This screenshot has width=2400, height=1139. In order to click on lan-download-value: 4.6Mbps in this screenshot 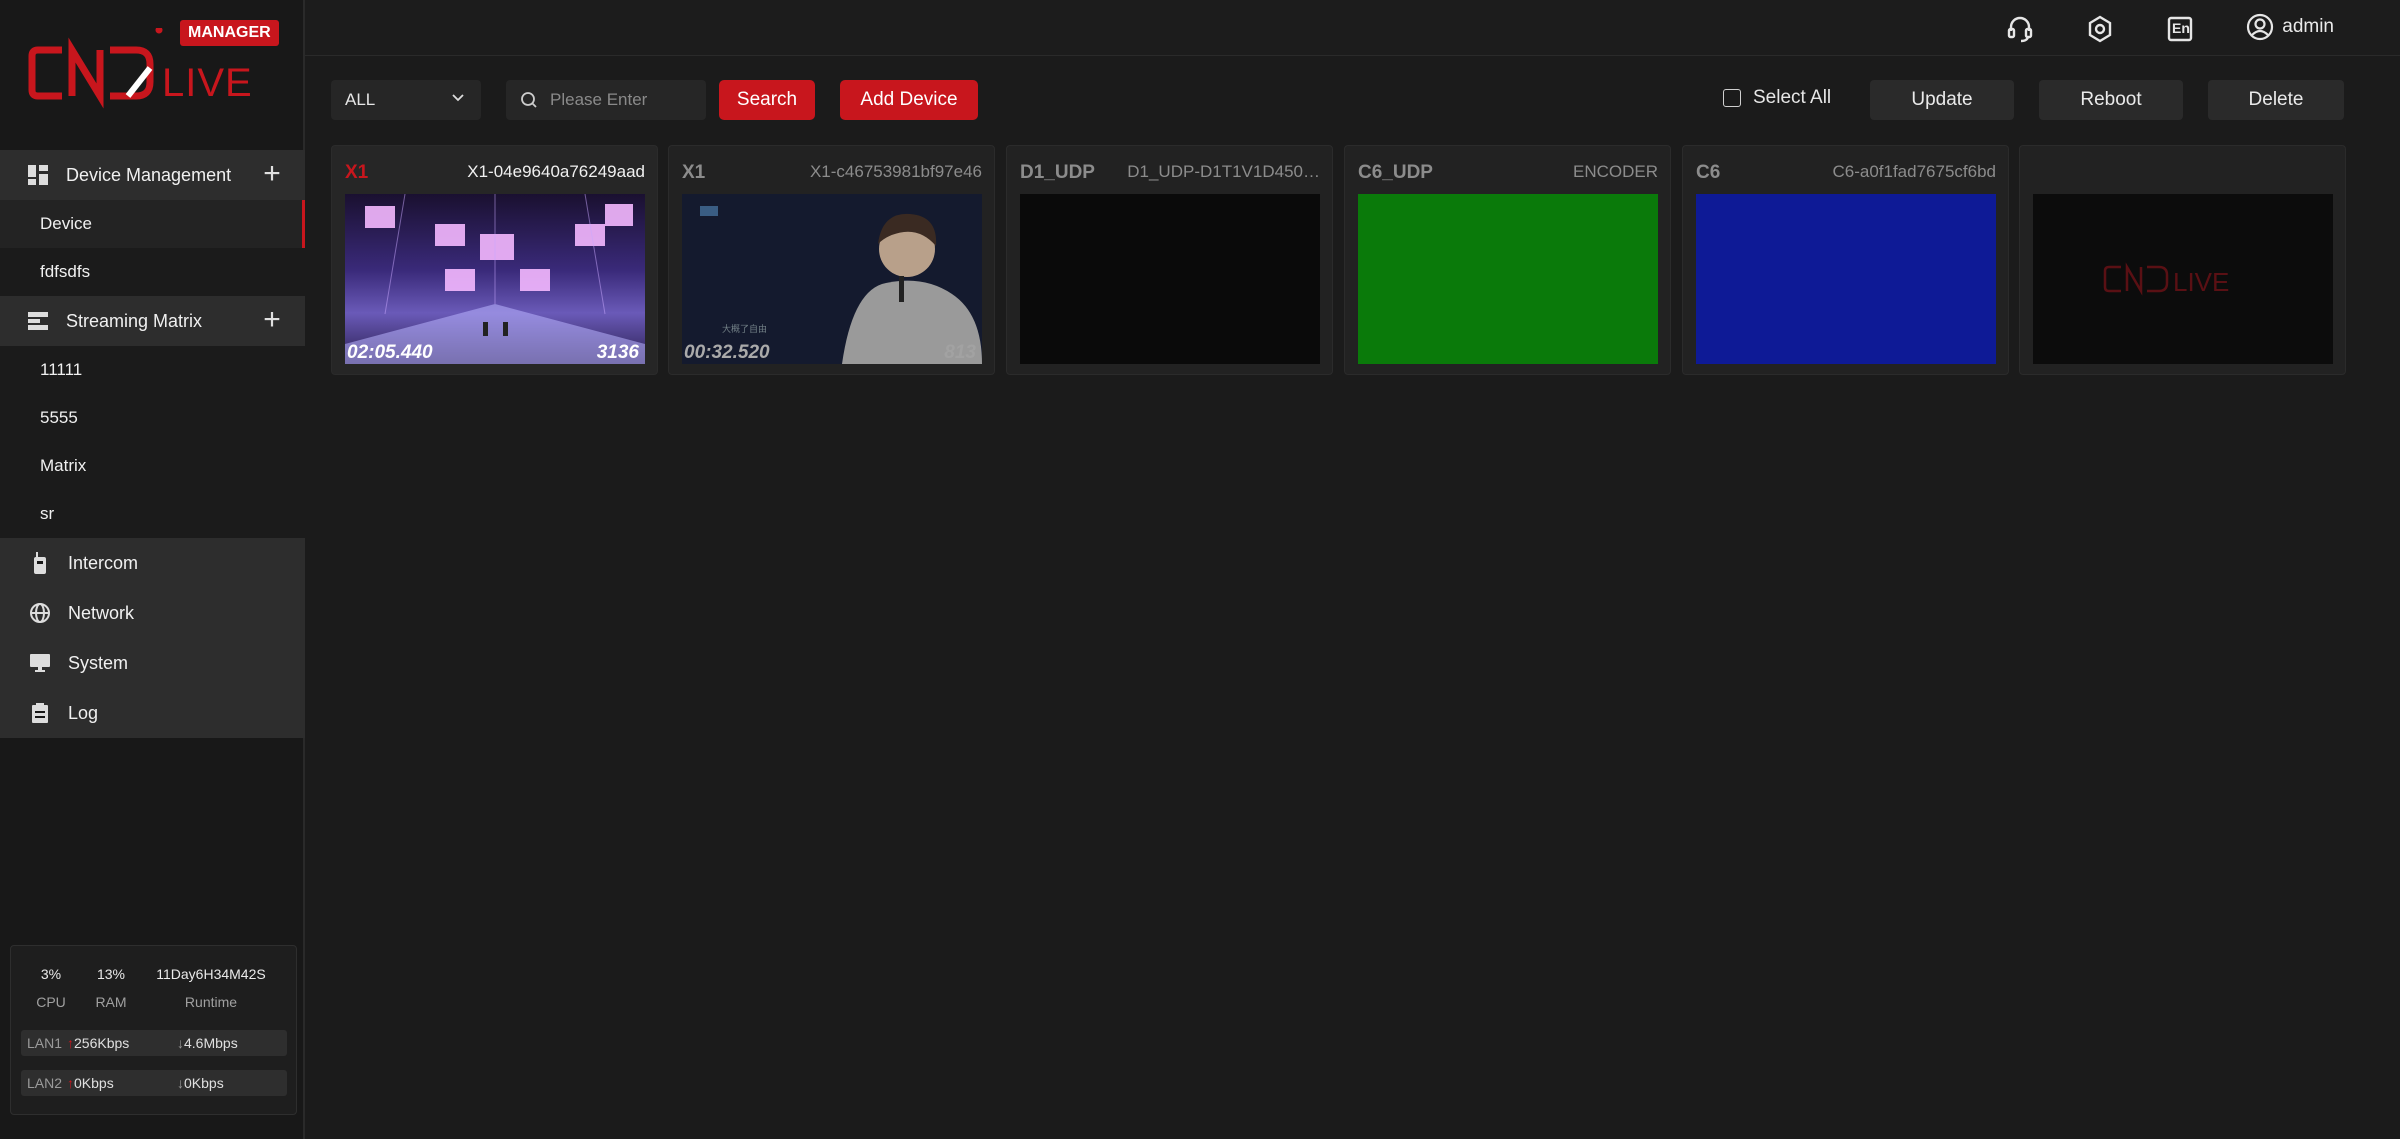, I will do `click(211, 1043)`.